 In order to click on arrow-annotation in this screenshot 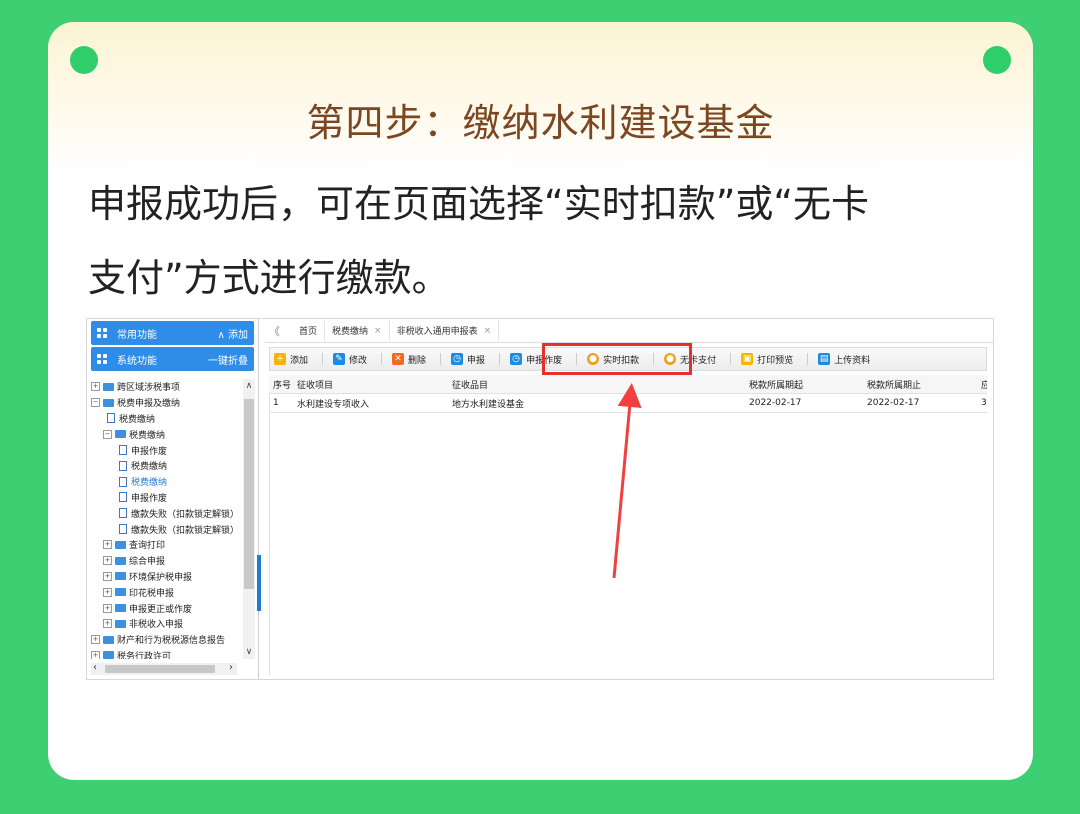, I will do `click(627, 481)`.